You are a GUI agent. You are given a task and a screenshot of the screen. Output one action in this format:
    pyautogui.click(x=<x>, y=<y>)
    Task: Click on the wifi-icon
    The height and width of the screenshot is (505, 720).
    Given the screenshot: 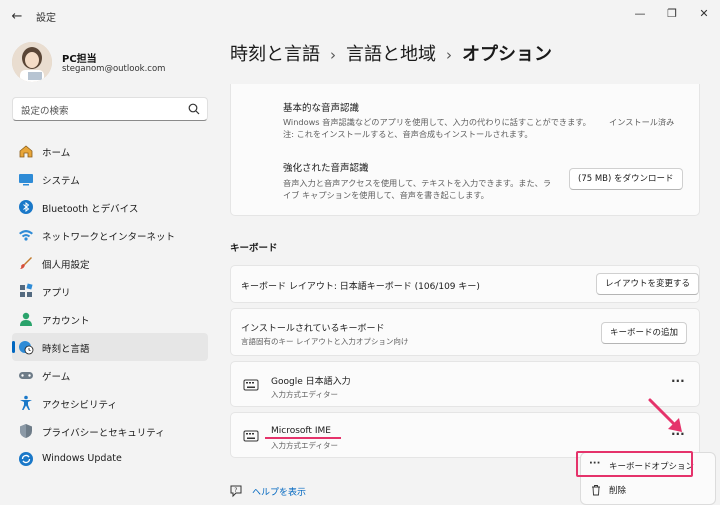 What is the action you would take?
    pyautogui.click(x=26, y=235)
    